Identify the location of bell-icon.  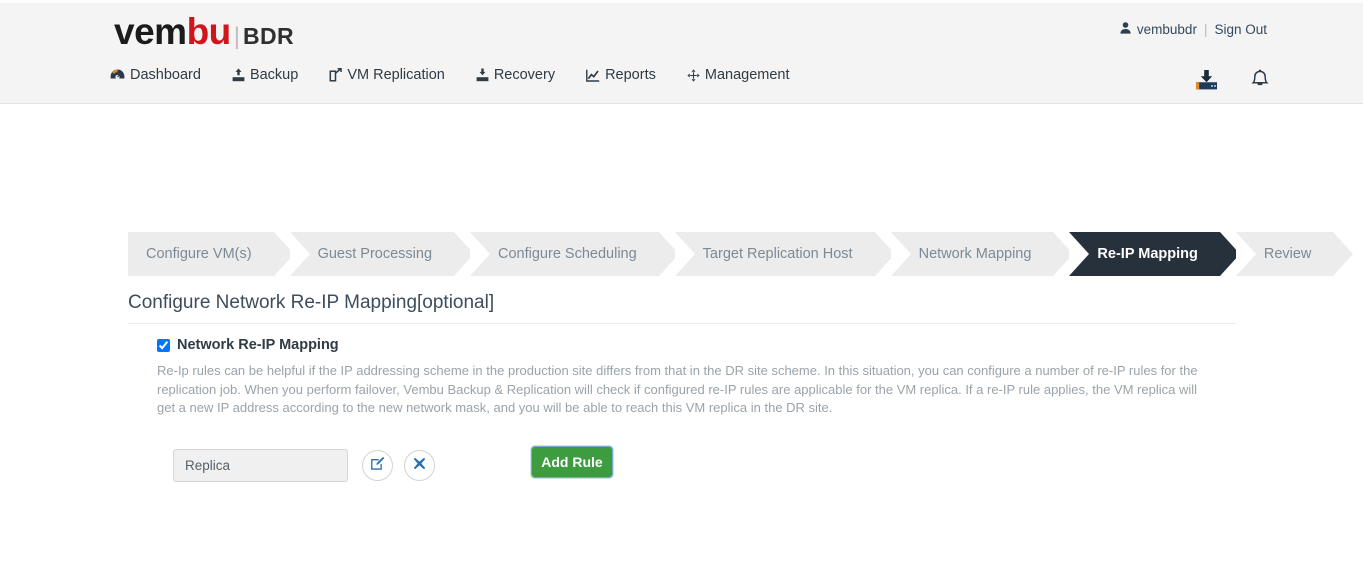
(1260, 82).